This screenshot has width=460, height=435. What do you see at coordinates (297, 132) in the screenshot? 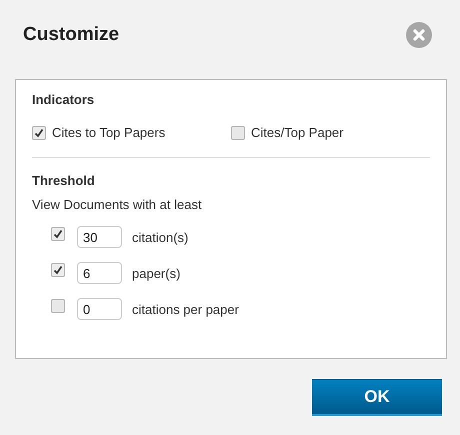
I see `checkbox-label: Cites/Top Paper` at bounding box center [297, 132].